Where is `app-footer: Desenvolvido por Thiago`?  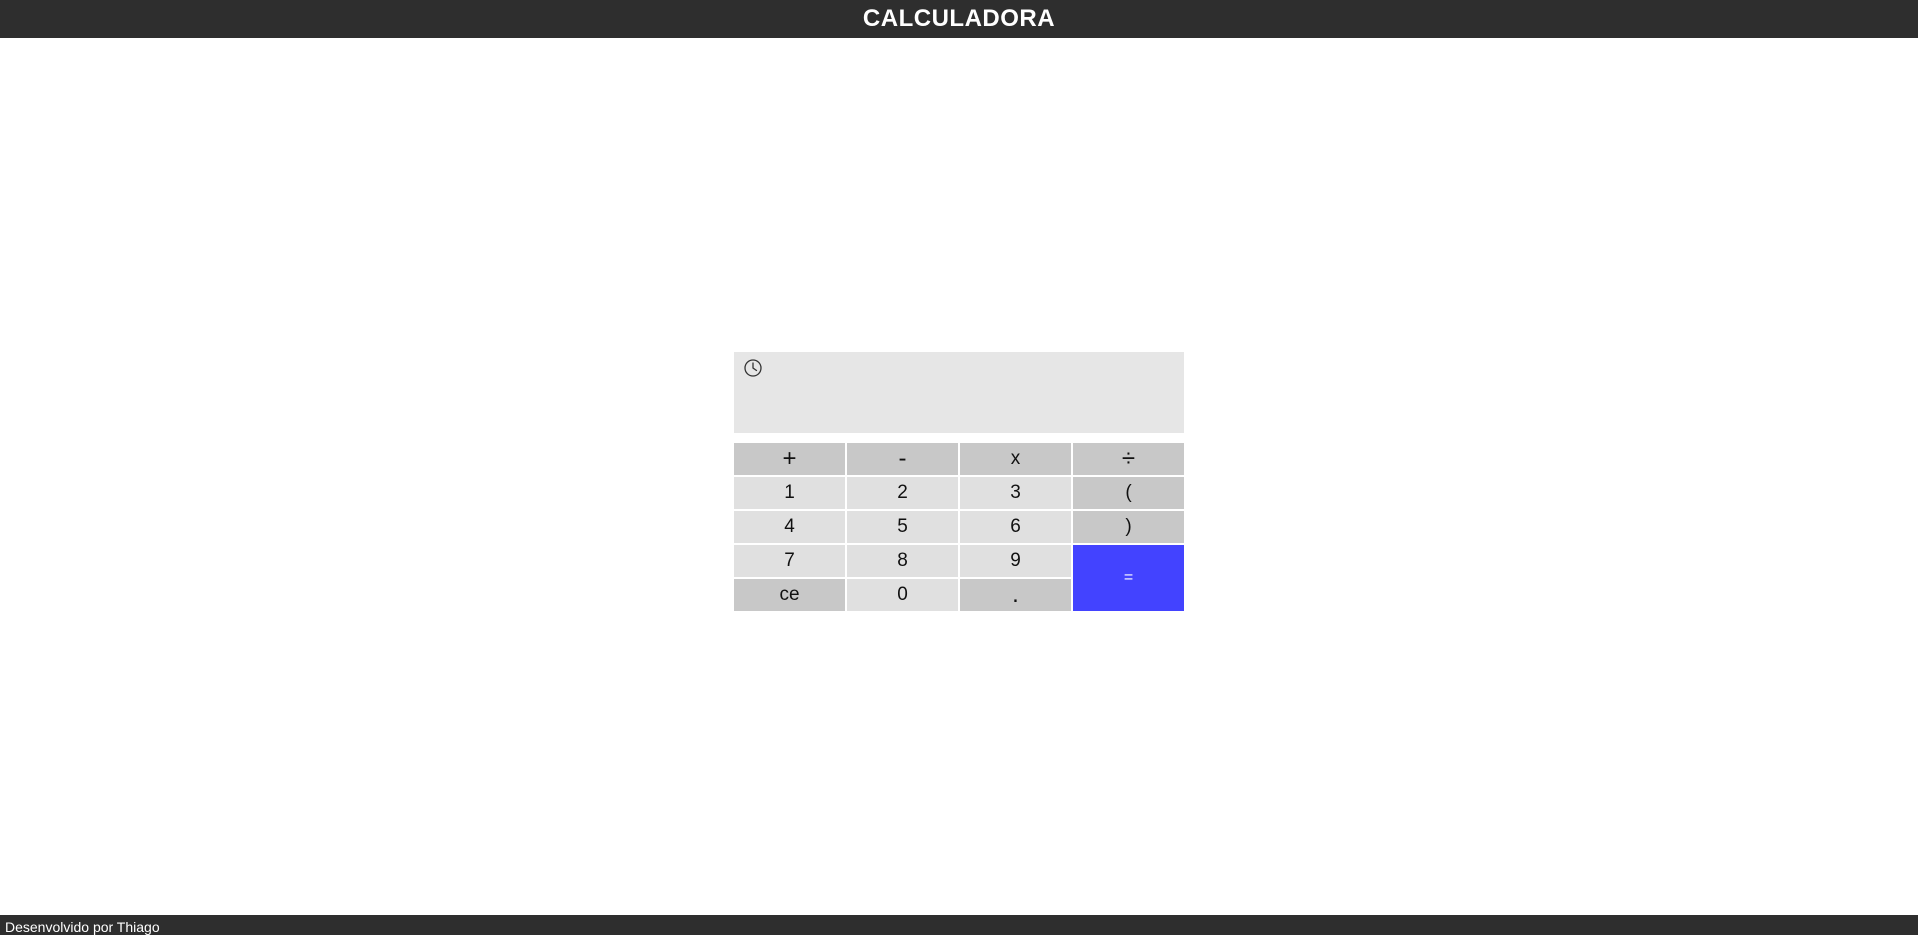
app-footer: Desenvolvido por Thiago is located at coordinates (959, 925).